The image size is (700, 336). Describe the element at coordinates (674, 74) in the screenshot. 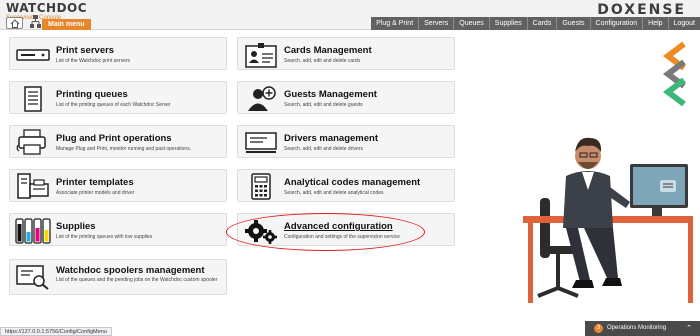

I see `brand-chevrons-graphic` at that location.